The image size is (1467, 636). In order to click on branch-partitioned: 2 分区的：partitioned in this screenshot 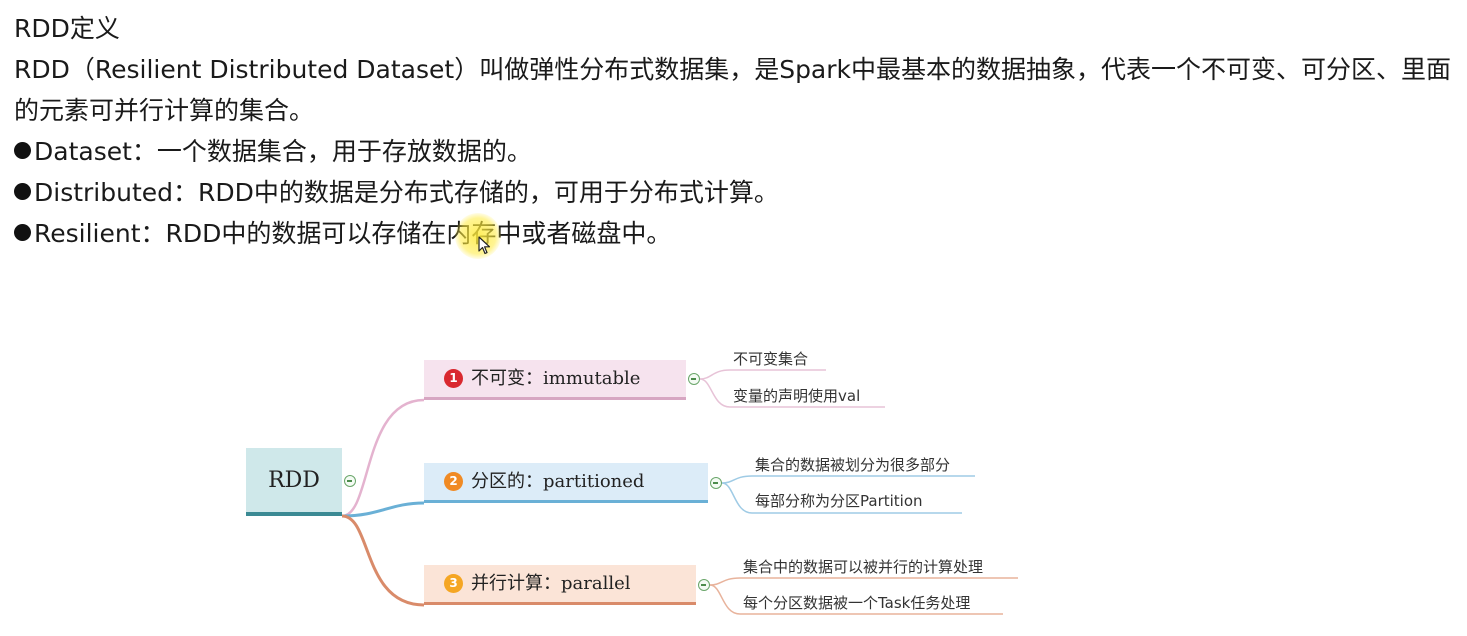, I will do `click(566, 483)`.